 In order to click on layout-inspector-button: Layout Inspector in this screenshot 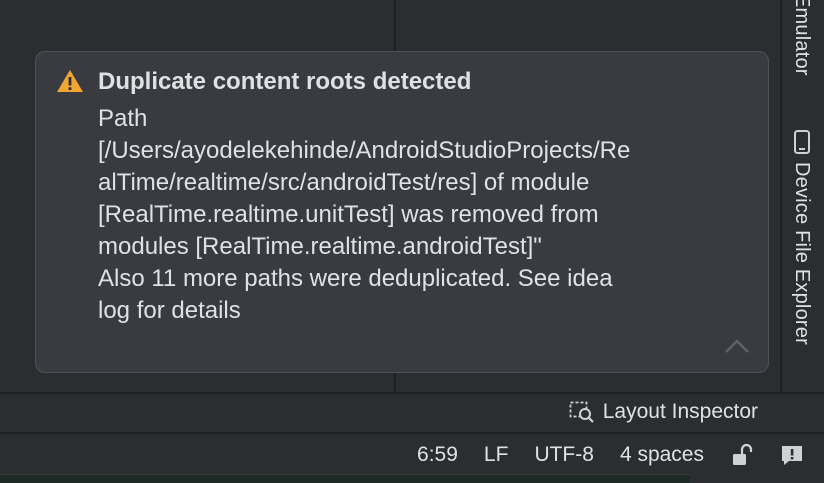, I will do `click(663, 412)`.